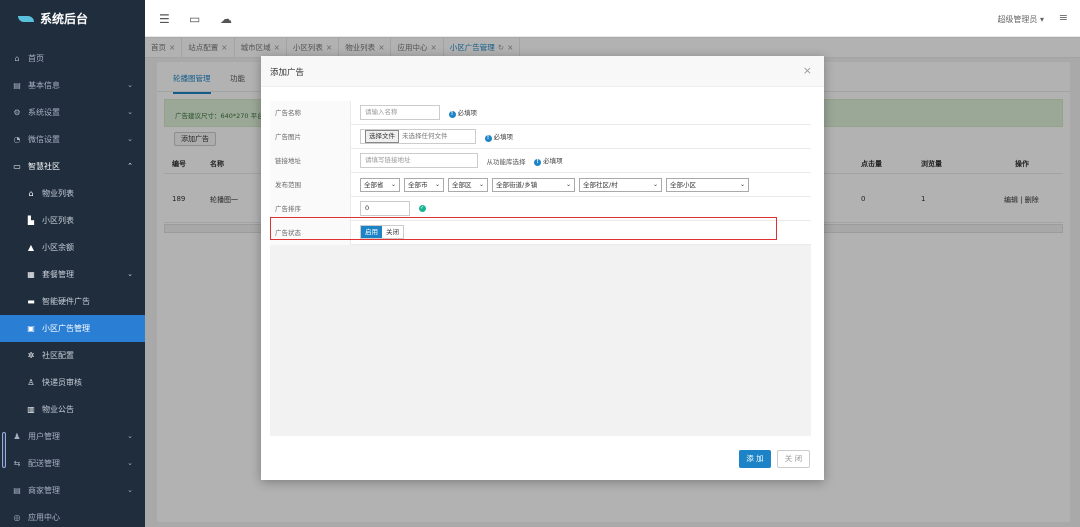 The height and width of the screenshot is (527, 1080). I want to click on choose-file-button: 选择文件, so click(382, 136).